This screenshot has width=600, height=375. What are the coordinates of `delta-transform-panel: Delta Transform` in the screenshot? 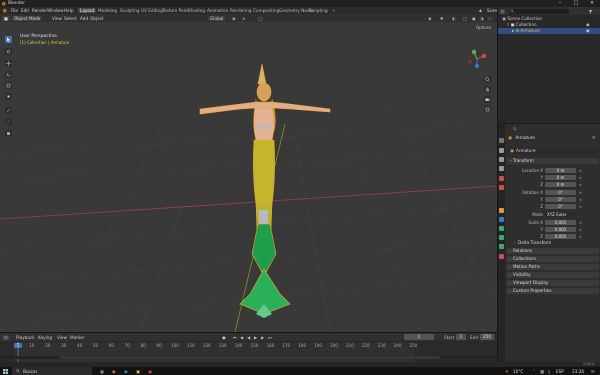 It's located at (555, 243).